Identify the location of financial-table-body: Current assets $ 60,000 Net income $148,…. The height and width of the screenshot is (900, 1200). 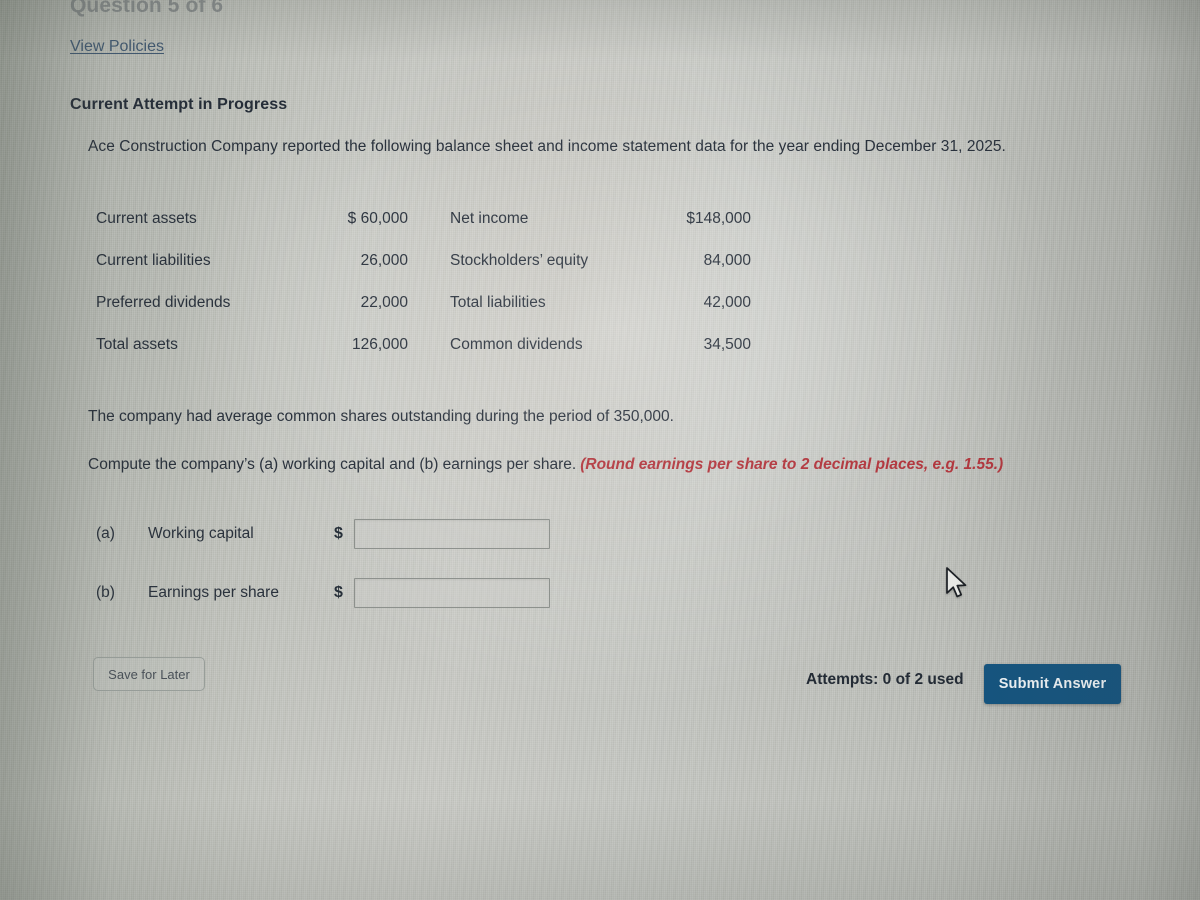
(423, 282).